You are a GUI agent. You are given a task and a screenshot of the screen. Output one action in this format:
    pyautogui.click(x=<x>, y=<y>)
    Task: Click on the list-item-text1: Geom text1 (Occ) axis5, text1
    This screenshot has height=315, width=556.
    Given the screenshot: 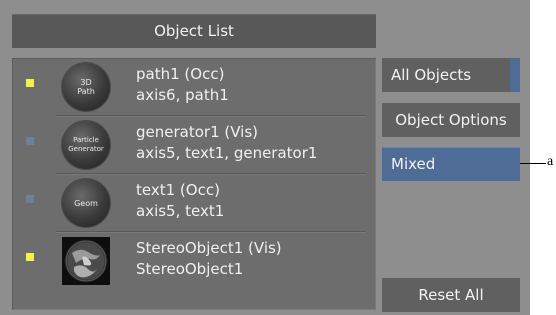 What is the action you would take?
    pyautogui.click(x=194, y=203)
    